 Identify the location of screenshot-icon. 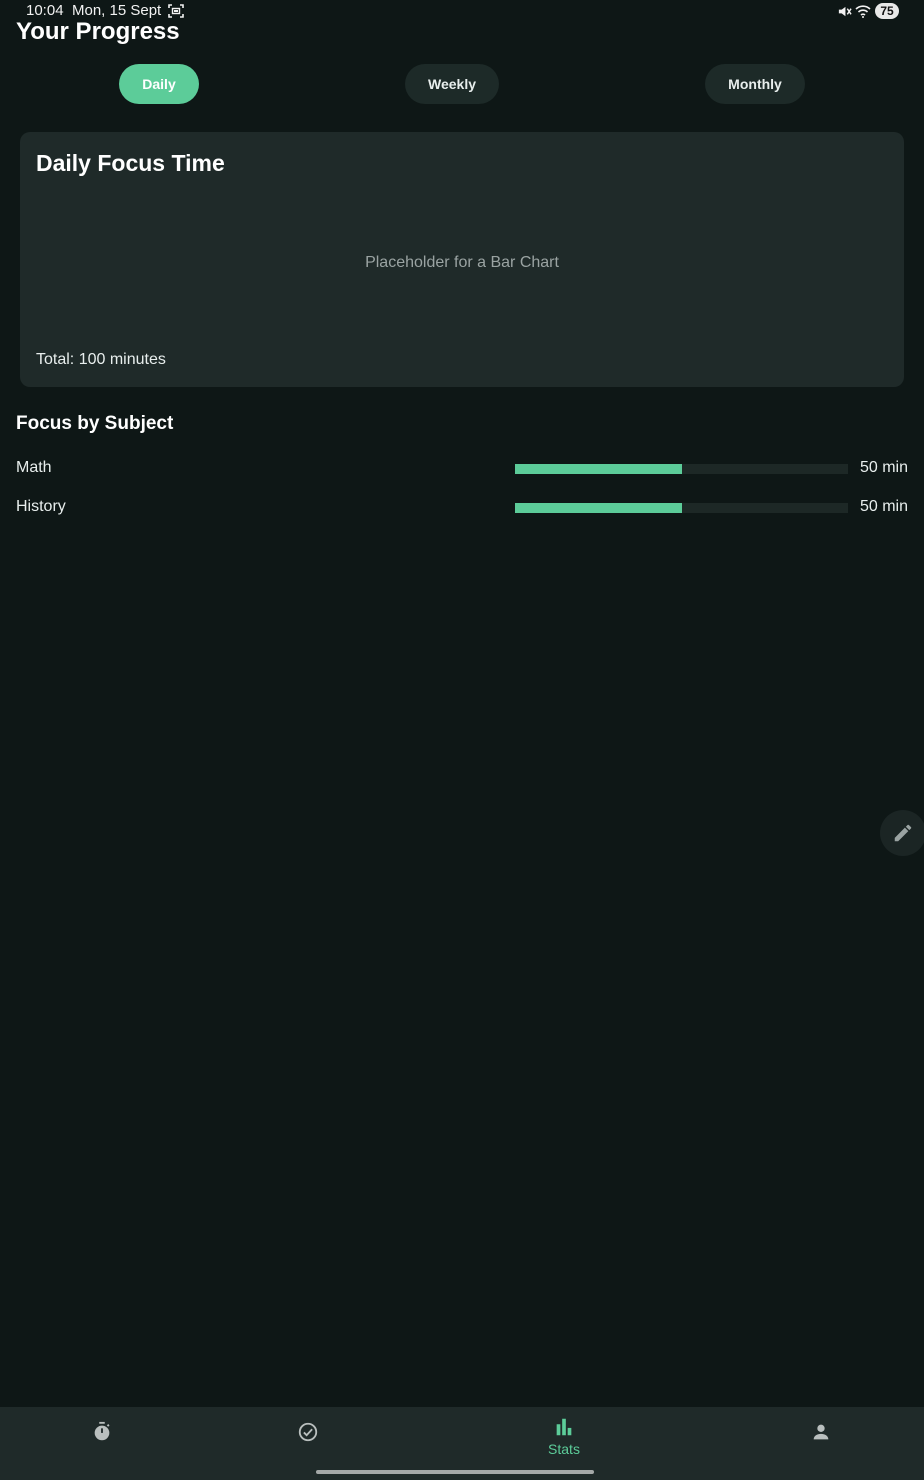
(176, 11).